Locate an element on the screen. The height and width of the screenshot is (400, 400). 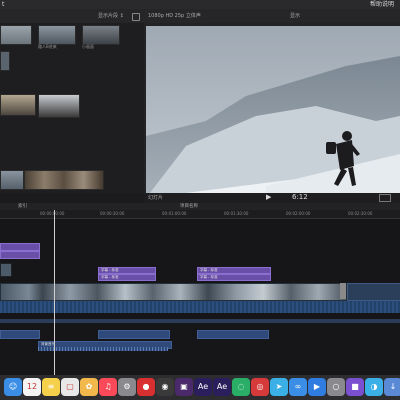
play-icon: ▶ is located at coordinates (268, 197).